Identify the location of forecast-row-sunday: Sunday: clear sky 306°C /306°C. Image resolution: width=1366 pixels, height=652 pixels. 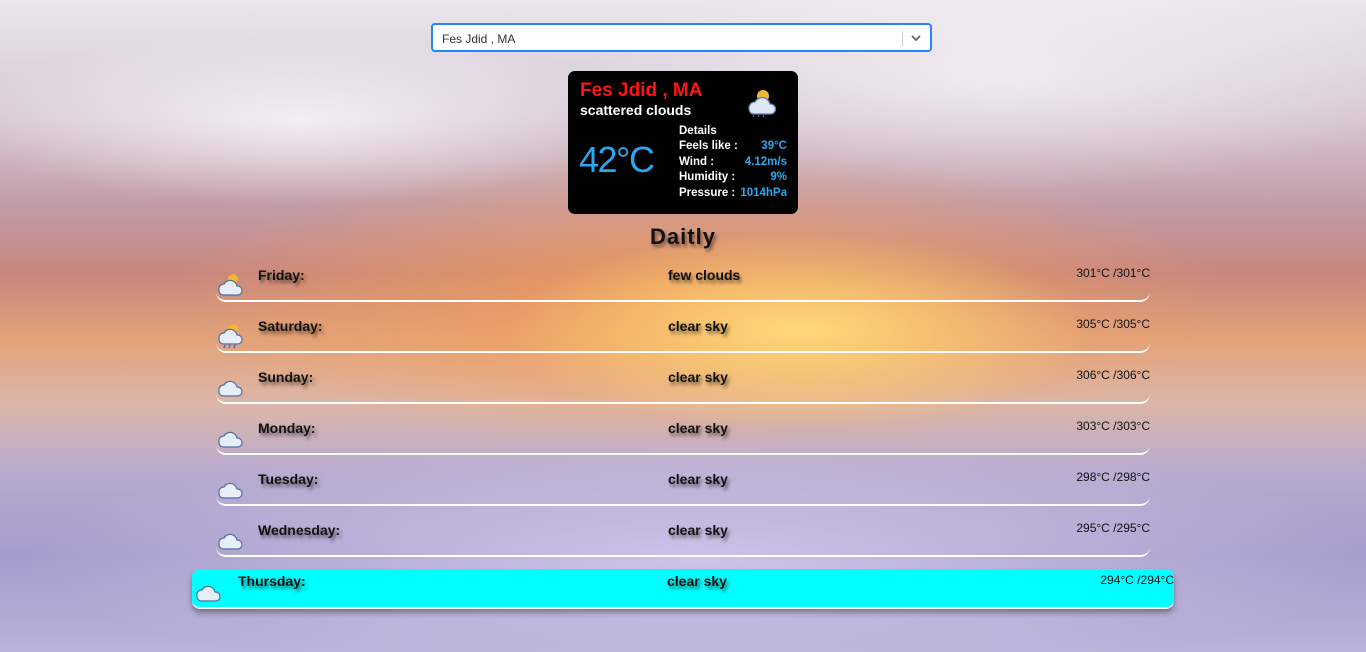
(683, 384).